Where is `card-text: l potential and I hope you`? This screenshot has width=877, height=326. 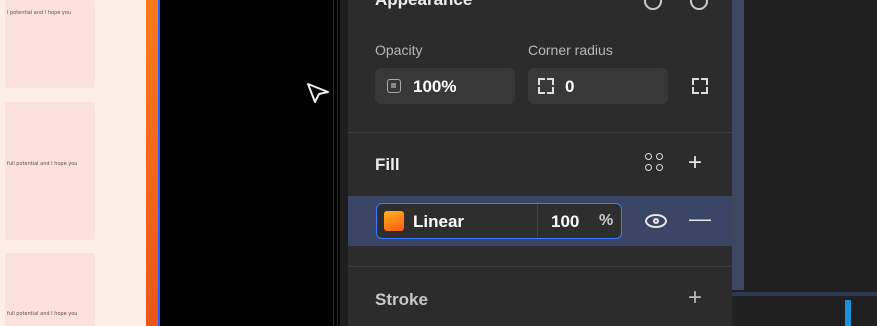
card-text: l potential and I hope you is located at coordinates (39, 13).